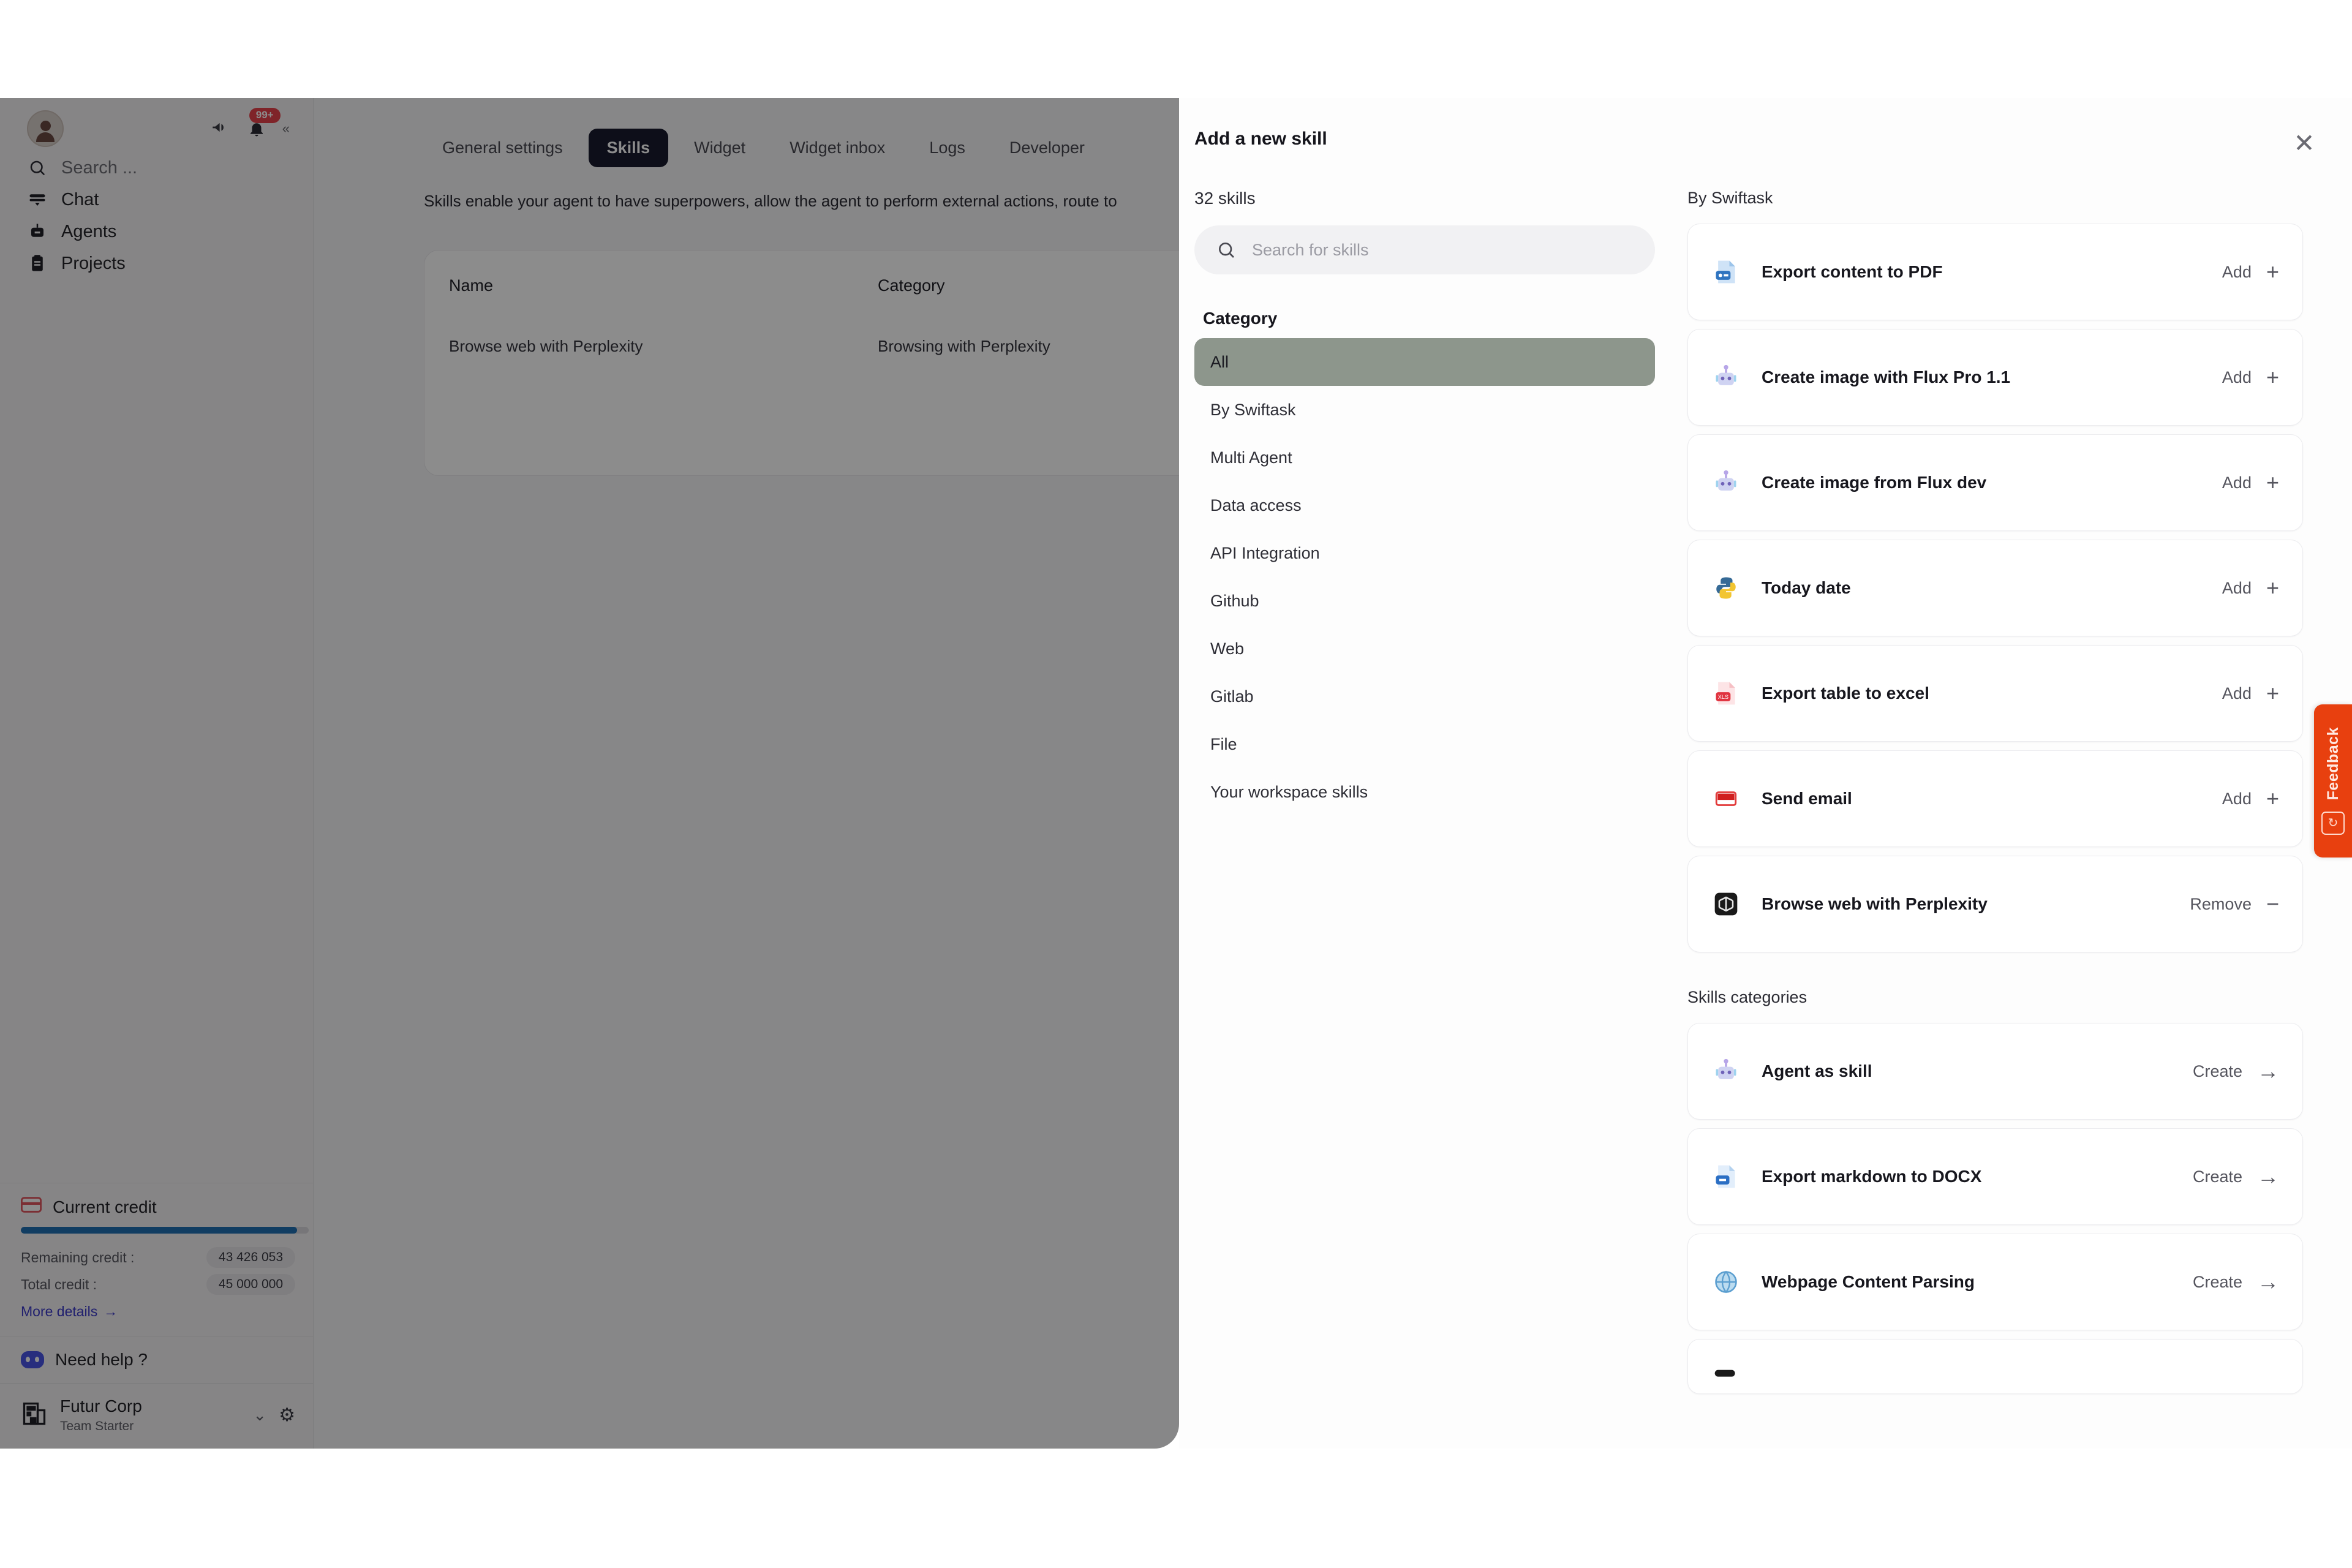 The image size is (2352, 1568). What do you see at coordinates (911, 286) in the screenshot?
I see `column-header-category: Category` at bounding box center [911, 286].